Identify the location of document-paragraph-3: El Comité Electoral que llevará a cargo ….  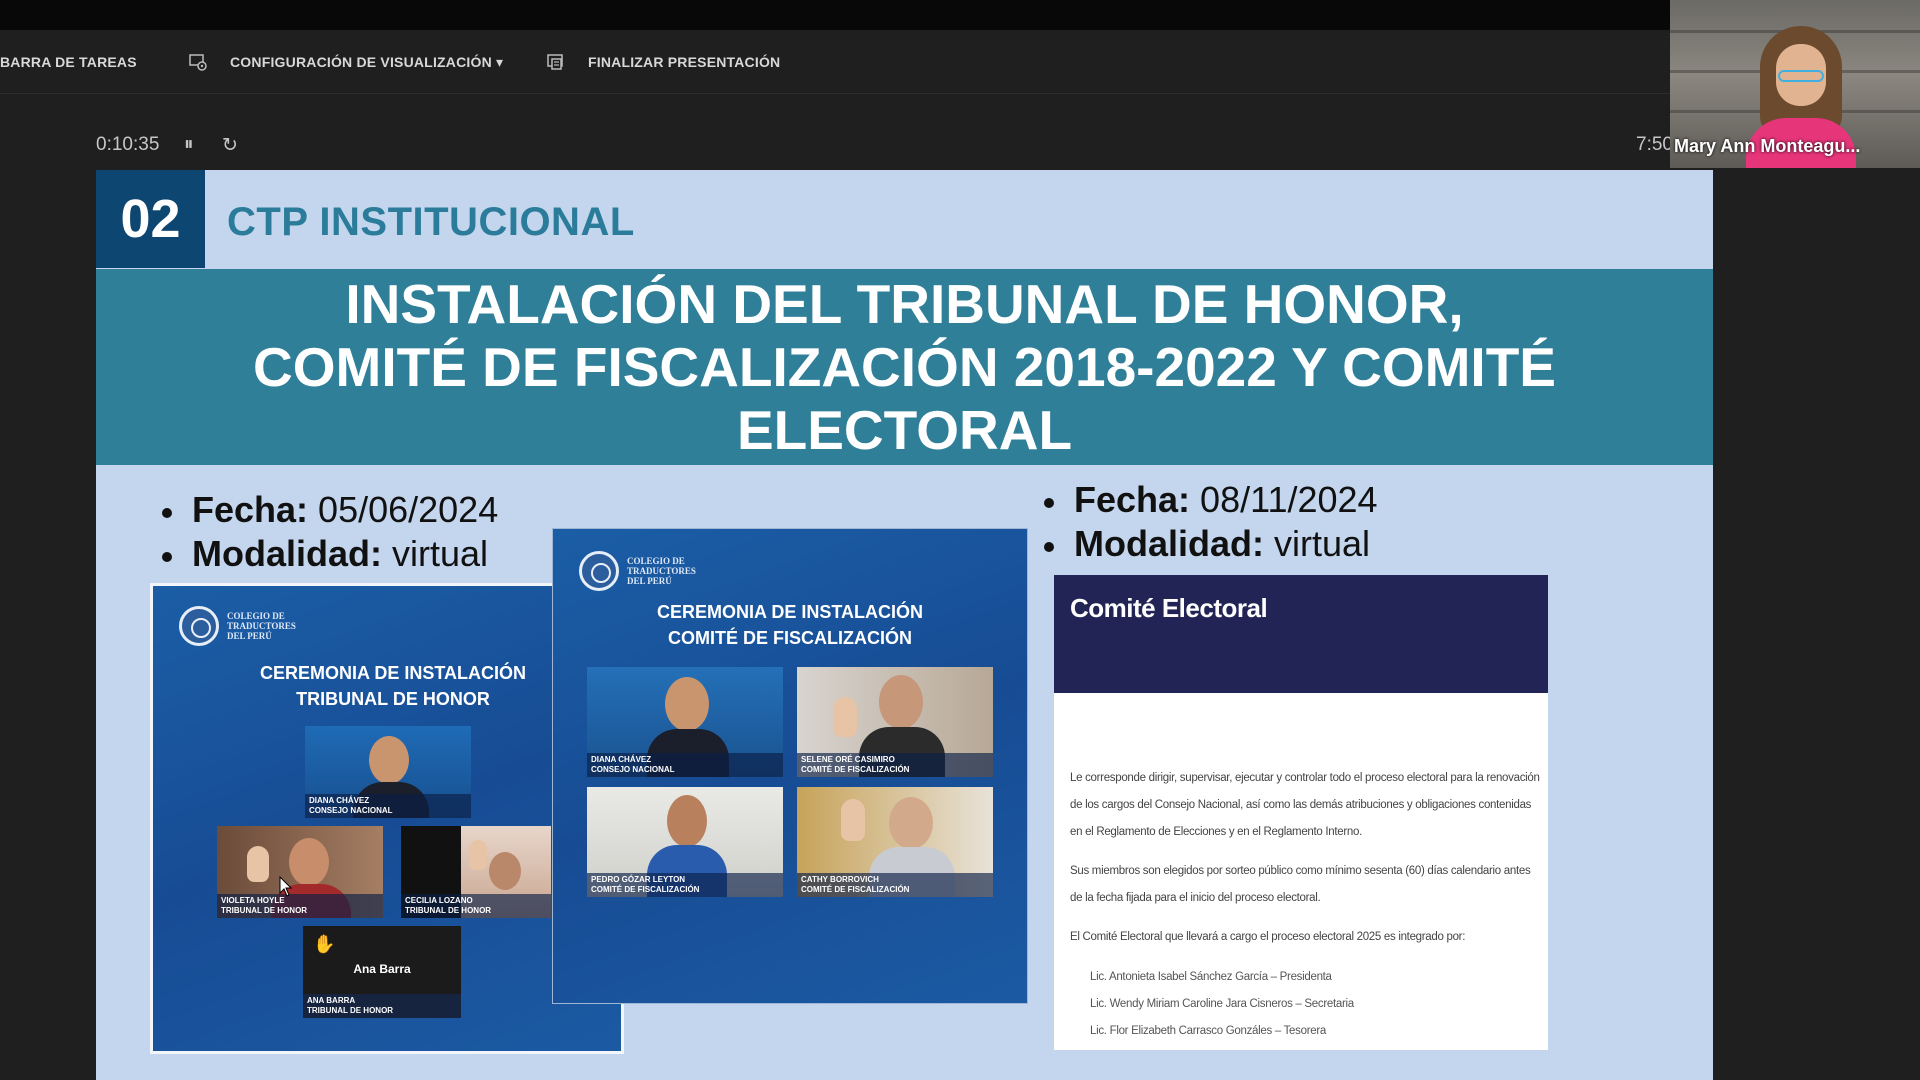
(1268, 937).